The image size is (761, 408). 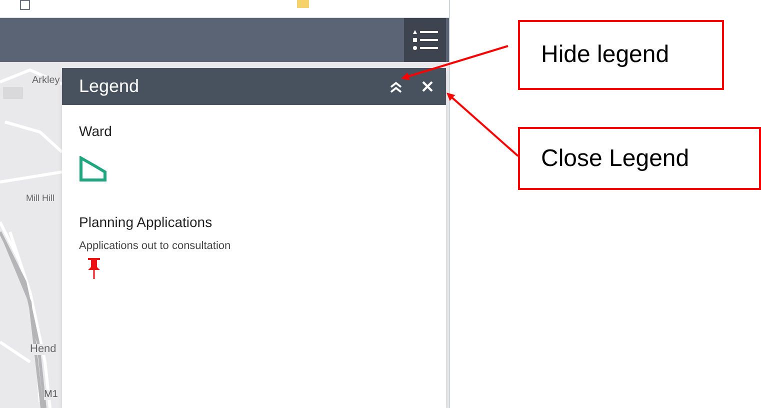 I want to click on place-label: Mill Hill, so click(x=40, y=198).